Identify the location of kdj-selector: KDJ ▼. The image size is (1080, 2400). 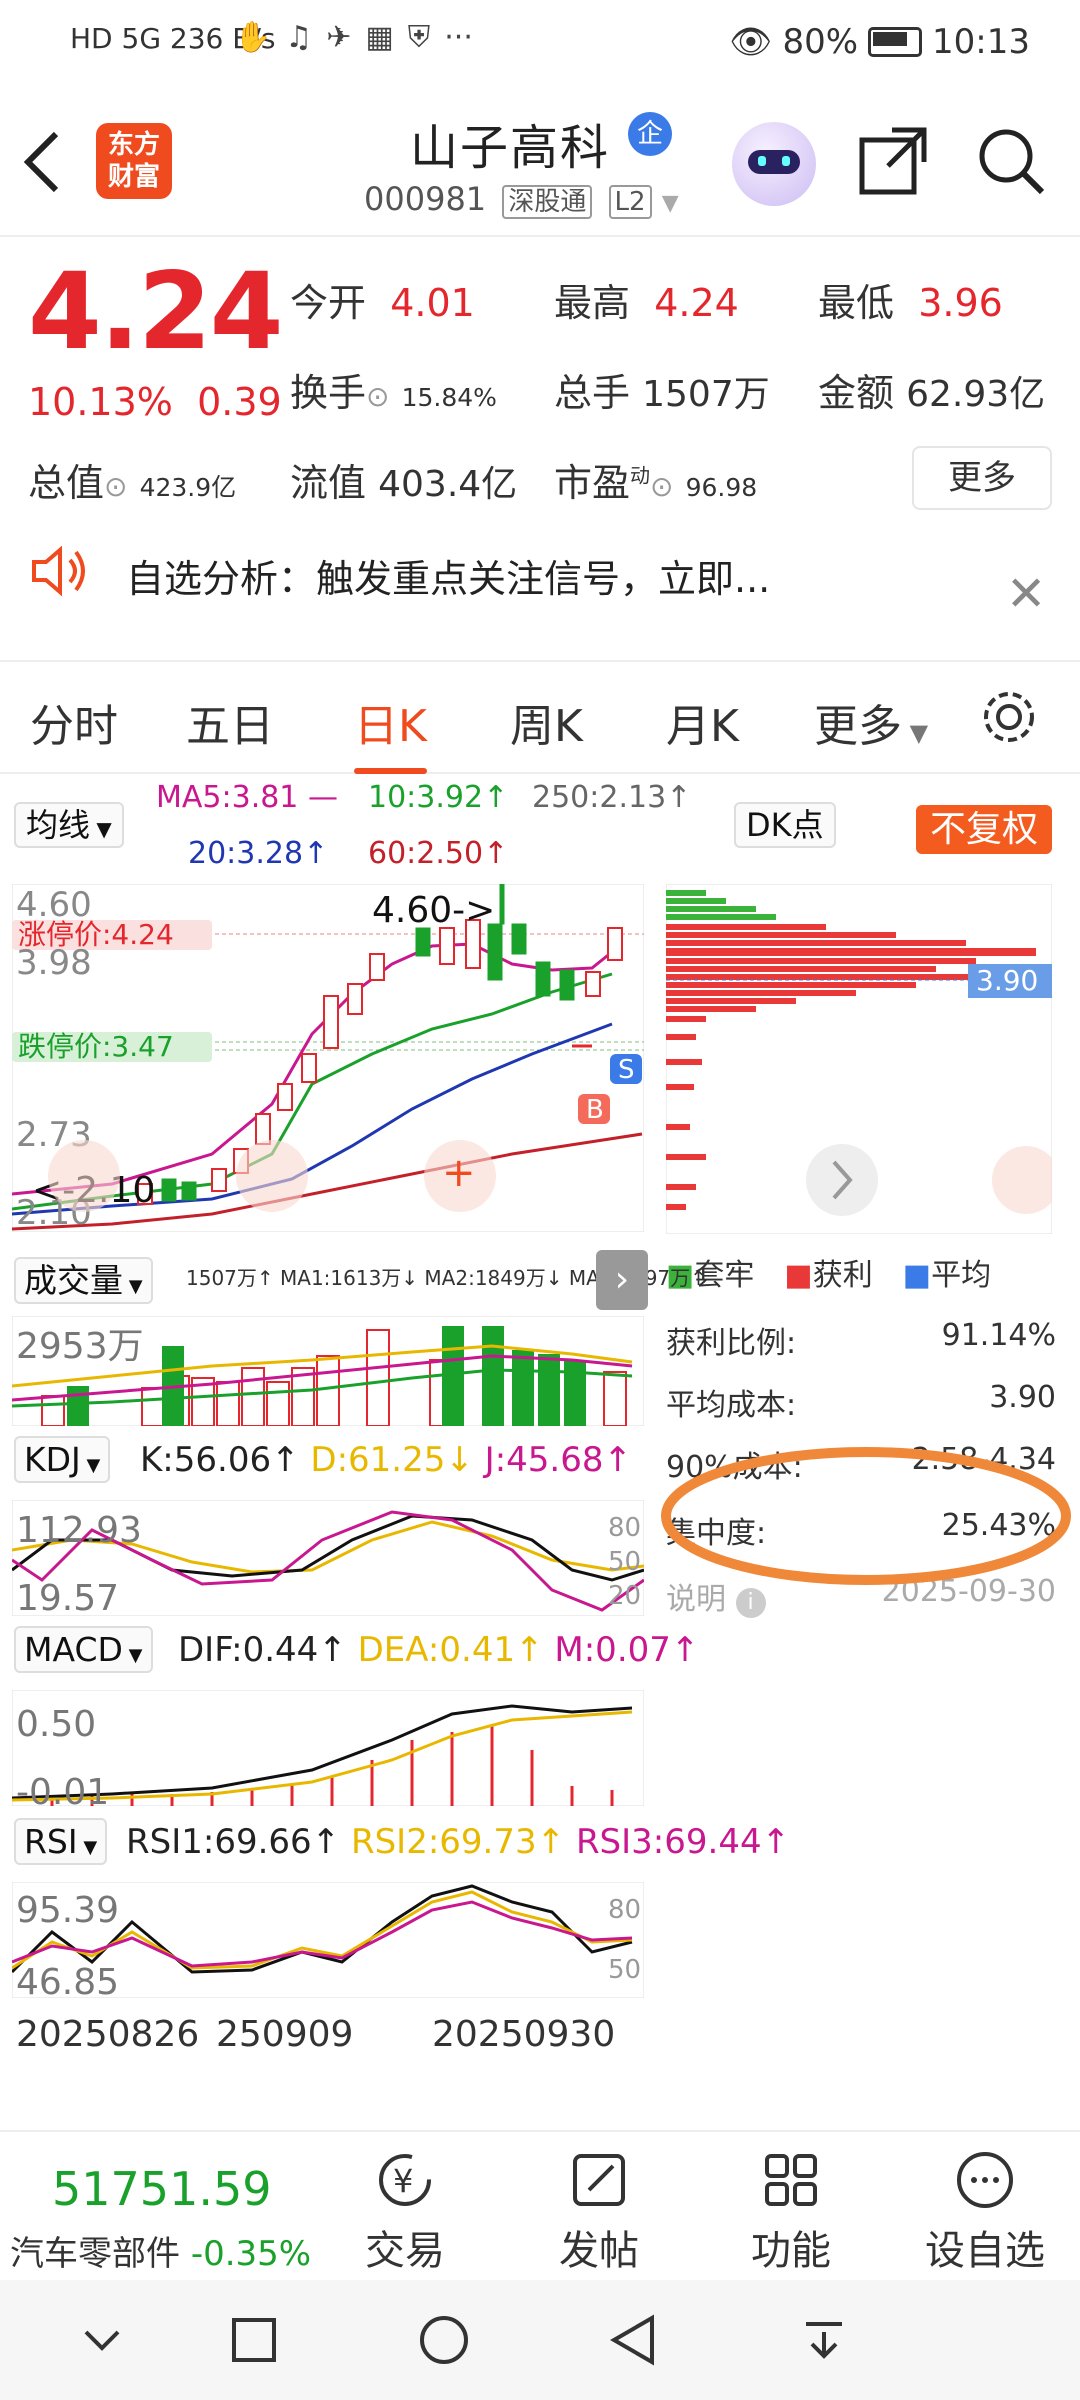
(62, 1459).